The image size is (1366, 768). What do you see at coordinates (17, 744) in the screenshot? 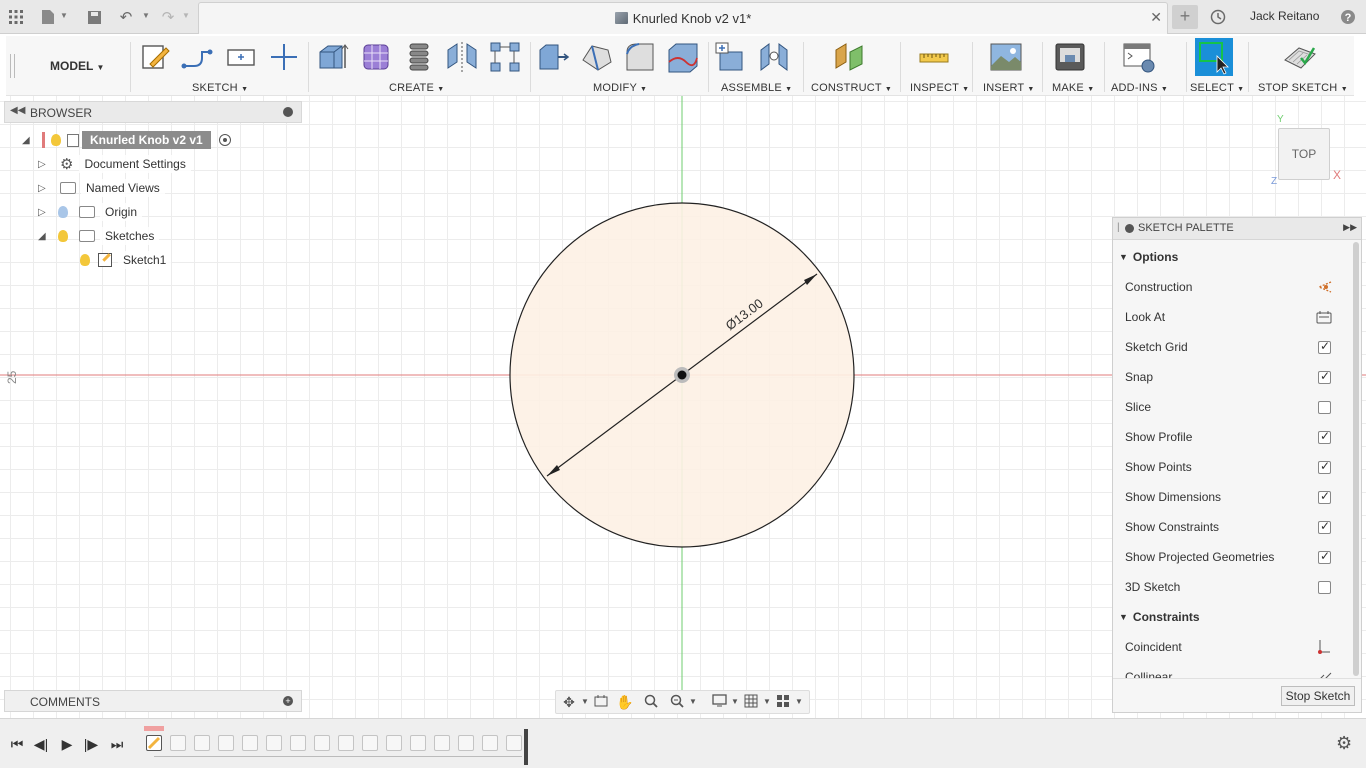
I see `go-to-start-icon: ⏮` at bounding box center [17, 744].